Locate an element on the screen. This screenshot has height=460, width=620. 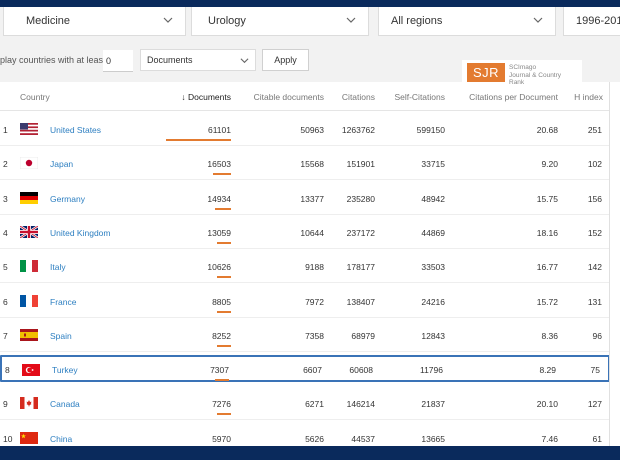
canada-flag-icon is located at coordinates (29, 403).